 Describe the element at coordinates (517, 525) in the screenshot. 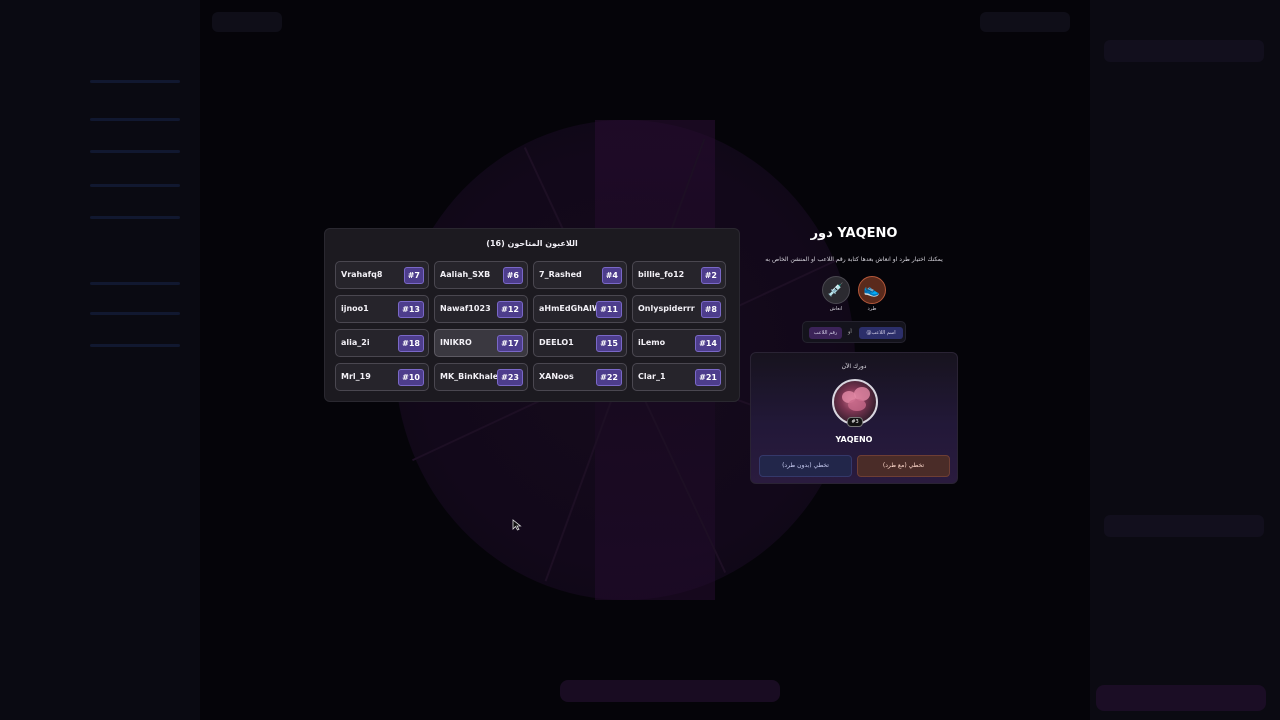

I see `mouse-cursor-icon` at that location.